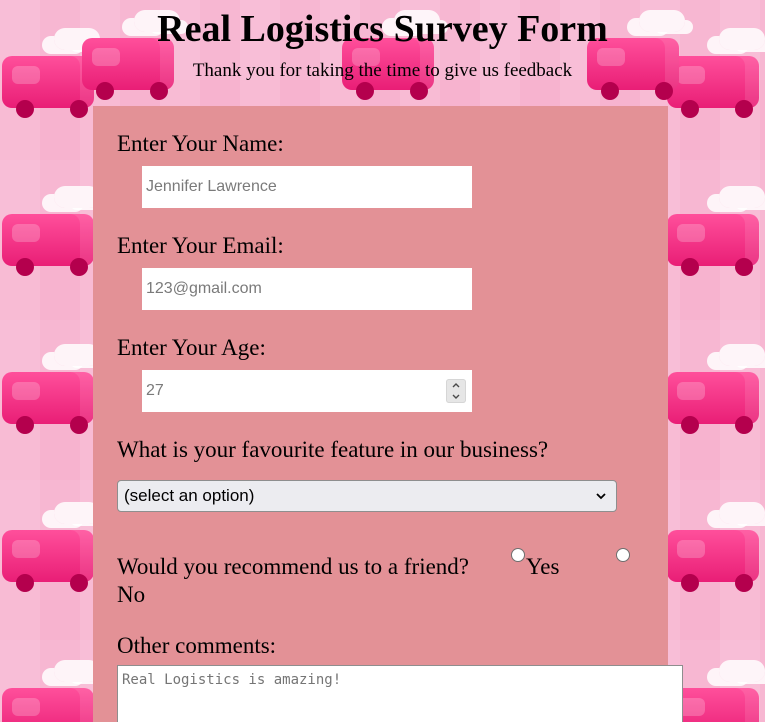  Describe the element at coordinates (197, 645) in the screenshot. I see `comments-label: Other comments:` at that location.